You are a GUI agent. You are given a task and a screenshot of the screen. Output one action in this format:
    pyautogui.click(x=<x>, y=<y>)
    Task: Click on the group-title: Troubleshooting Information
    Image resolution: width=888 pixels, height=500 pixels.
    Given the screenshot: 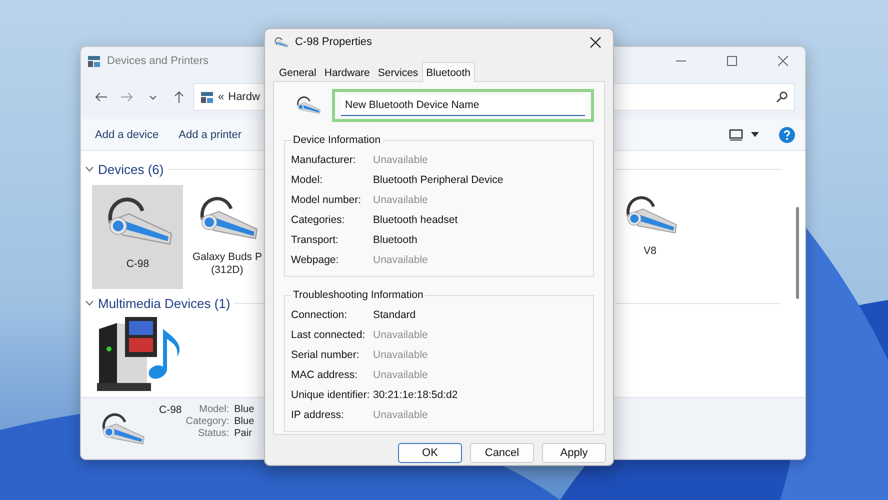 What is the action you would take?
    pyautogui.click(x=358, y=295)
    